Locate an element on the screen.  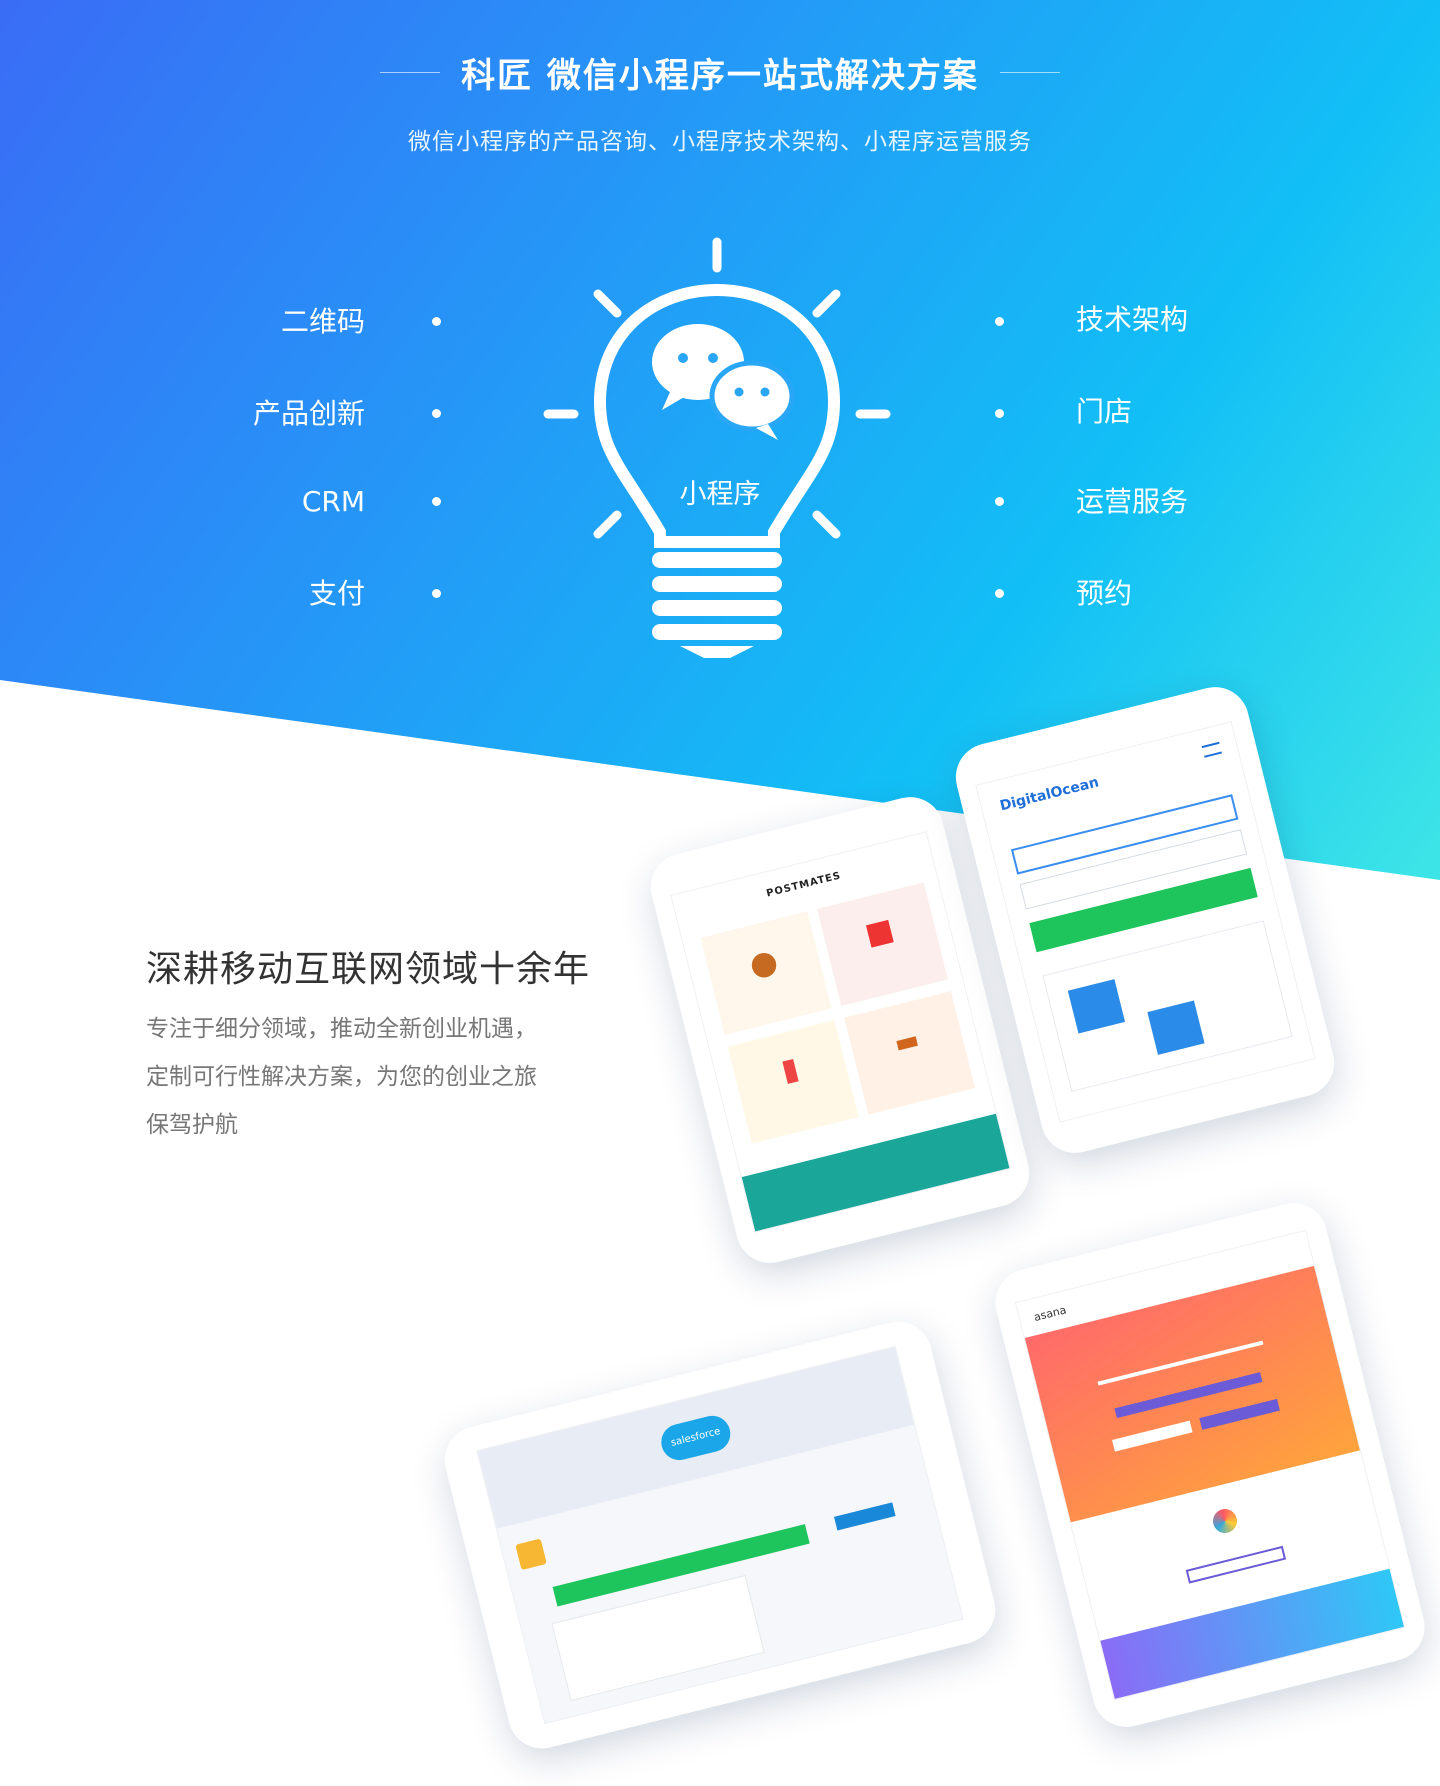
asana-footer is located at coordinates (1253, 1633).